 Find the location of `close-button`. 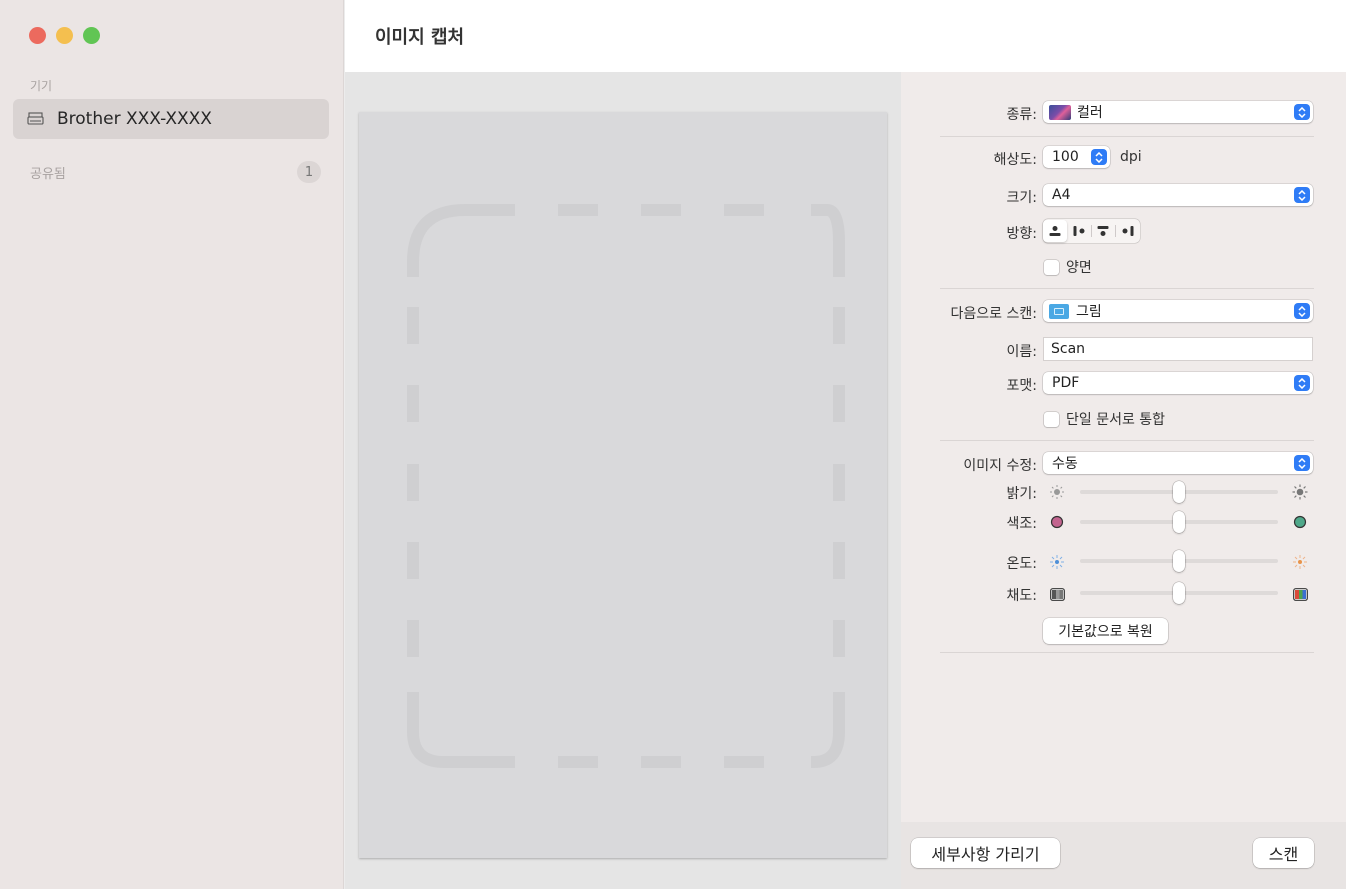

close-button is located at coordinates (37, 35).